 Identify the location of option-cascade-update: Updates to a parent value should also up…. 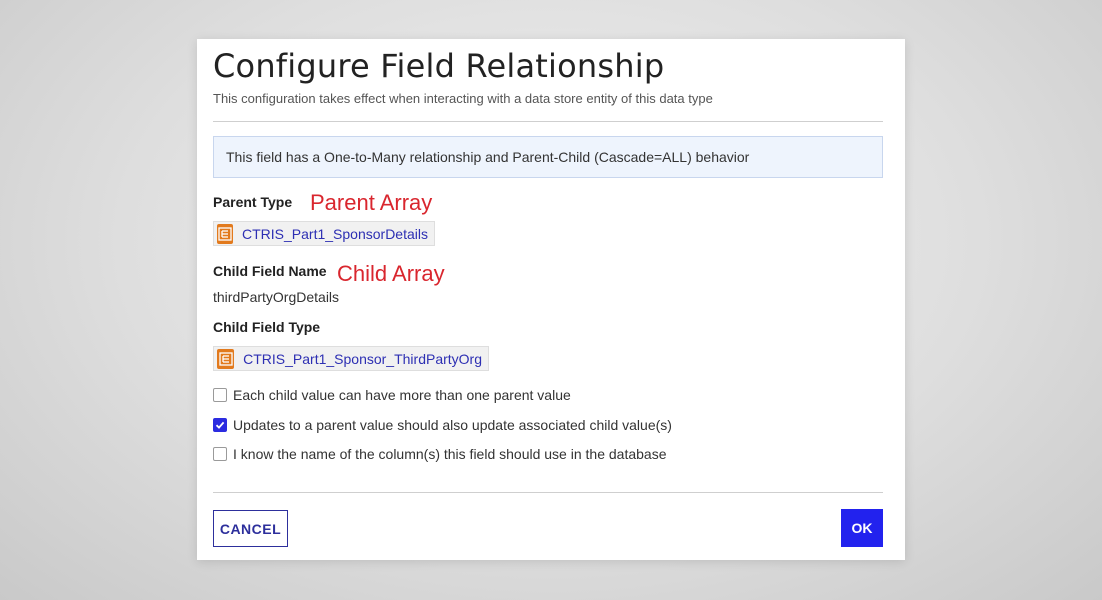
(442, 425).